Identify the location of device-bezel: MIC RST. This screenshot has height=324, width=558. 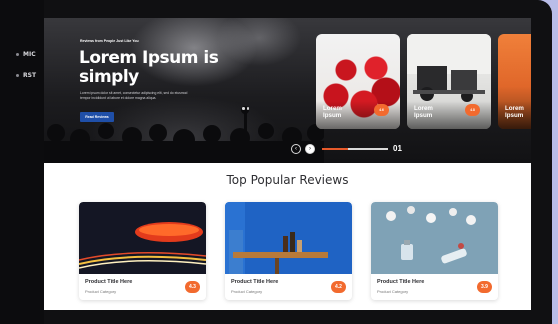
(22, 162).